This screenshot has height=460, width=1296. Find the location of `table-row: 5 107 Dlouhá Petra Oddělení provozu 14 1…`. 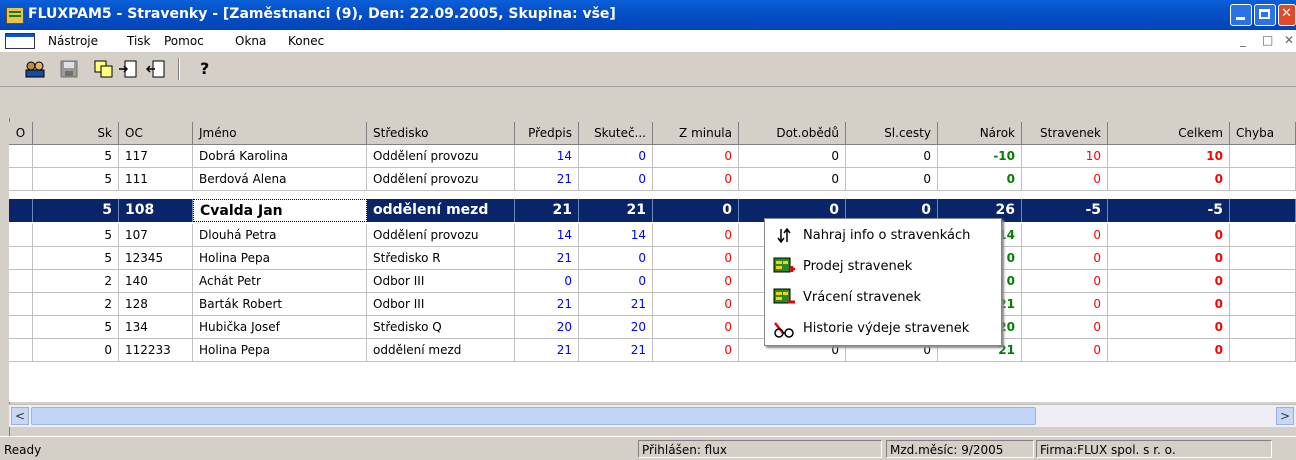

table-row: 5 107 Dlouhá Petra Oddělení provozu 14 1… is located at coordinates (652, 235).